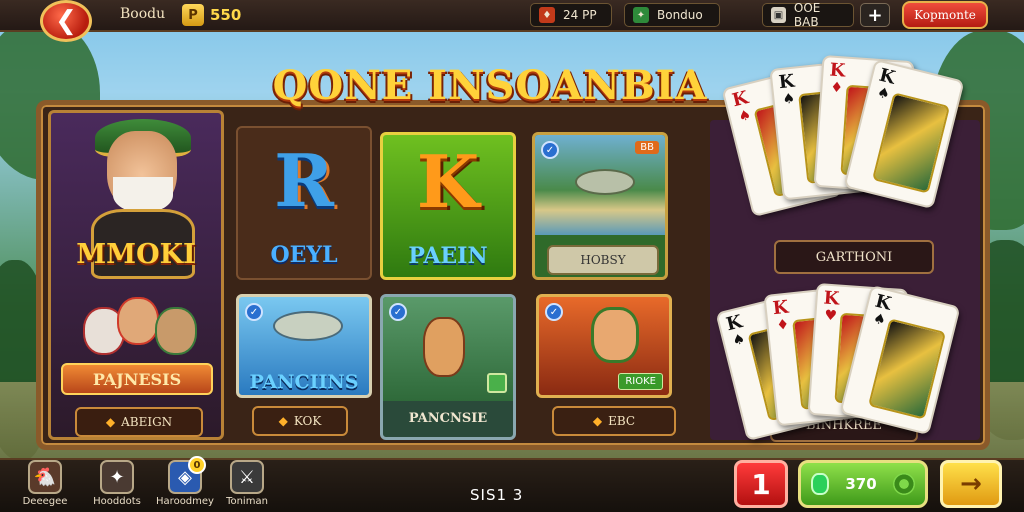 This screenshot has height=512, width=1024. I want to click on ebc-button: ◆ EBC, so click(614, 421).